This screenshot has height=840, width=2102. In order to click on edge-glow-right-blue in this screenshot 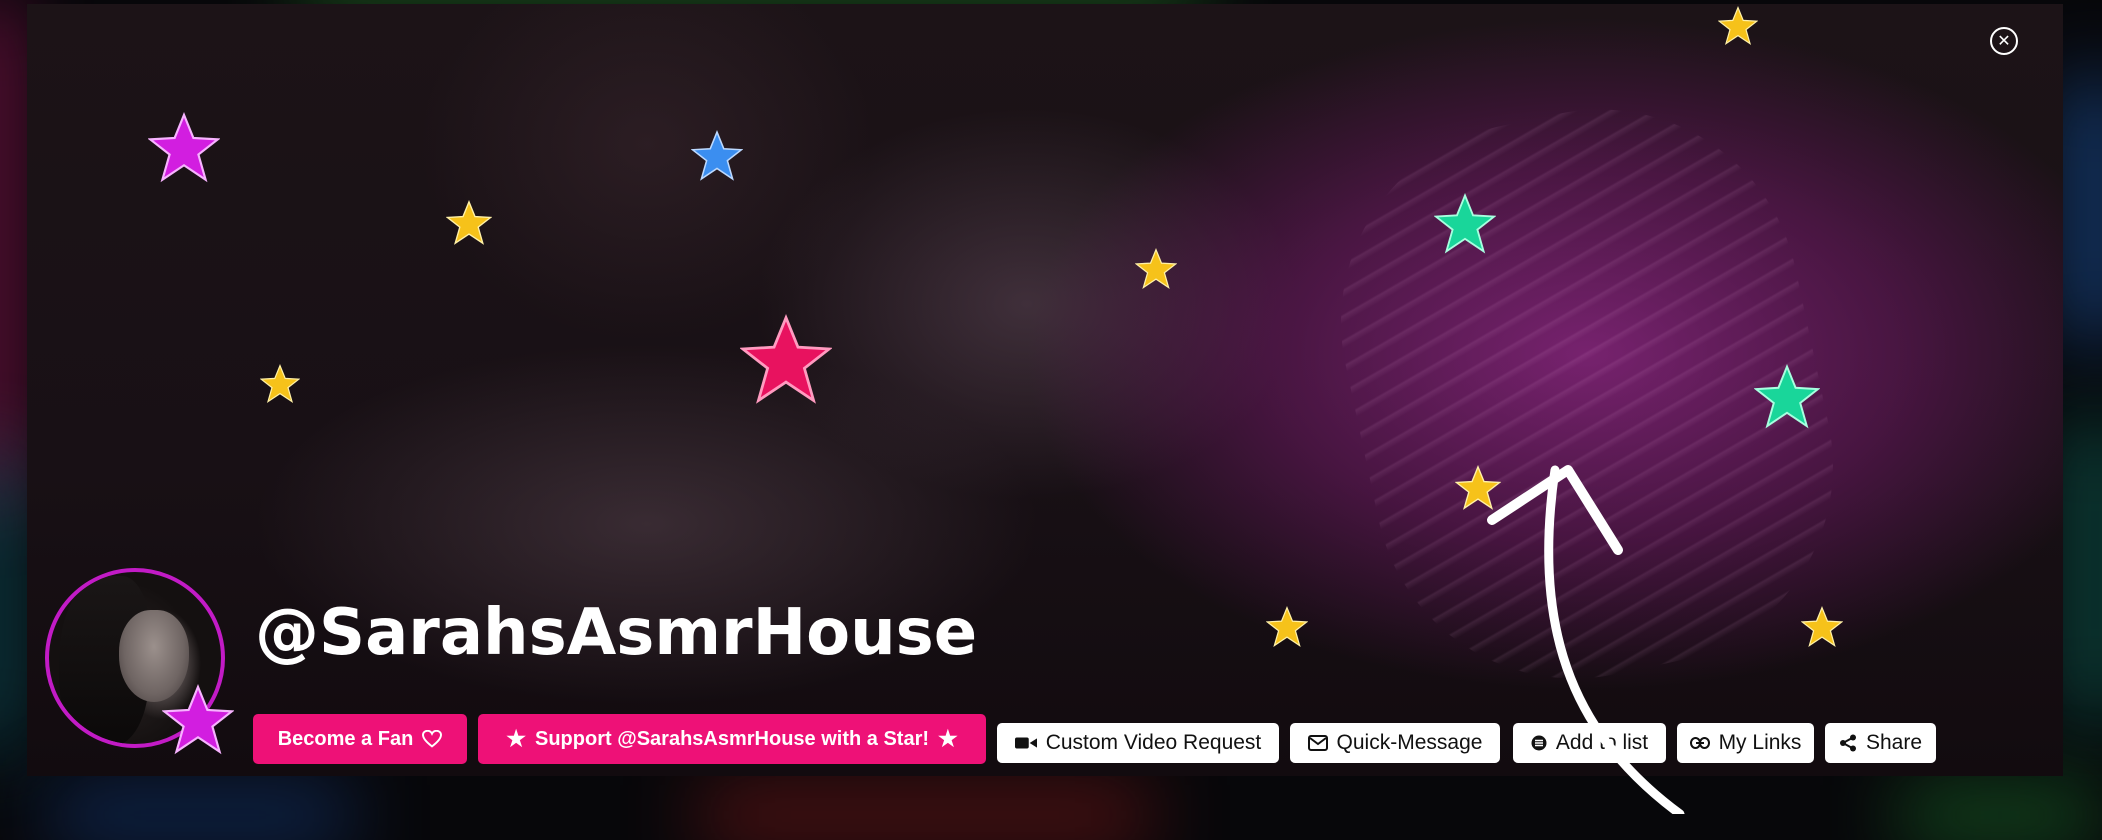, I will do `click(2086, 210)`.